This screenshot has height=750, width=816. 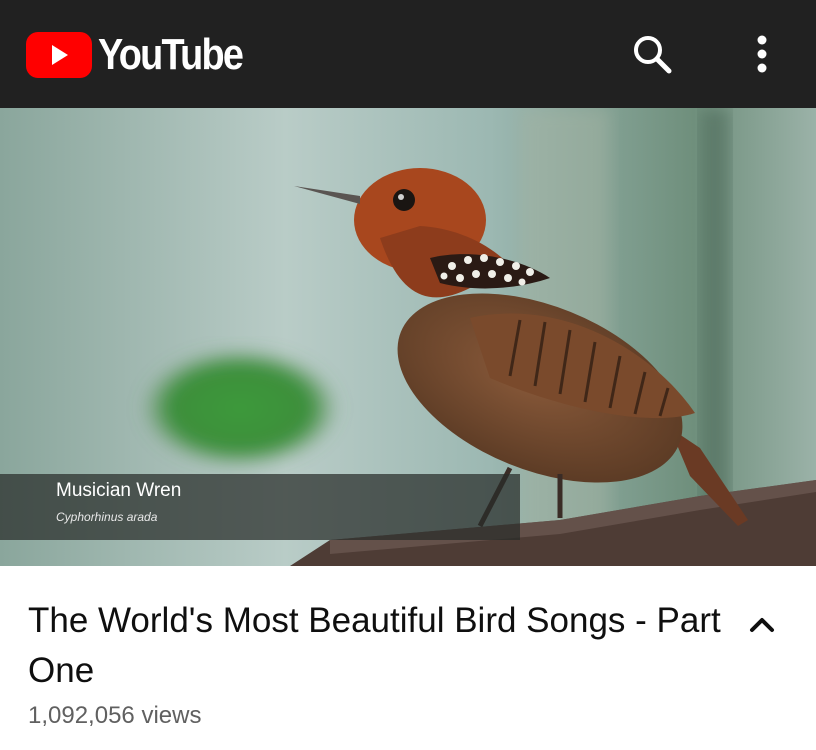 What do you see at coordinates (107, 517) in the screenshot?
I see `species-scientific-name: Cyphorhinus arada` at bounding box center [107, 517].